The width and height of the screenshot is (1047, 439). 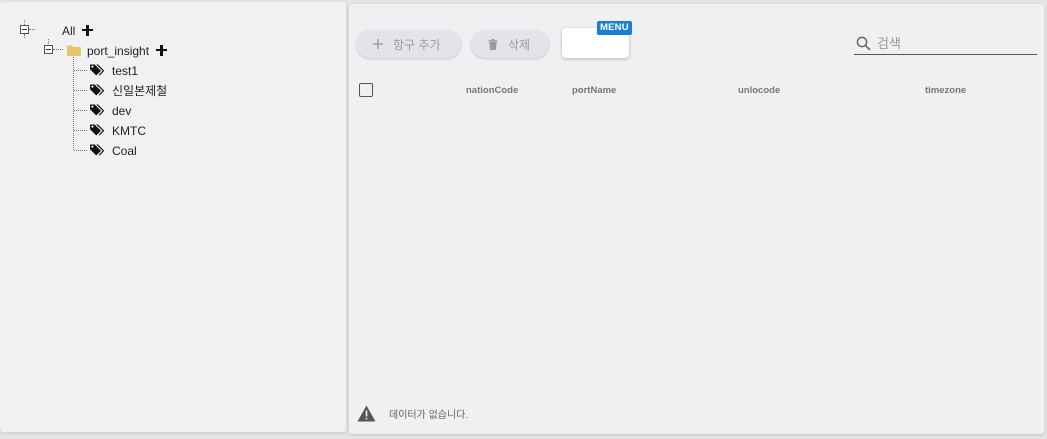 I want to click on column-header-nationcode: nationCode, so click(x=492, y=91).